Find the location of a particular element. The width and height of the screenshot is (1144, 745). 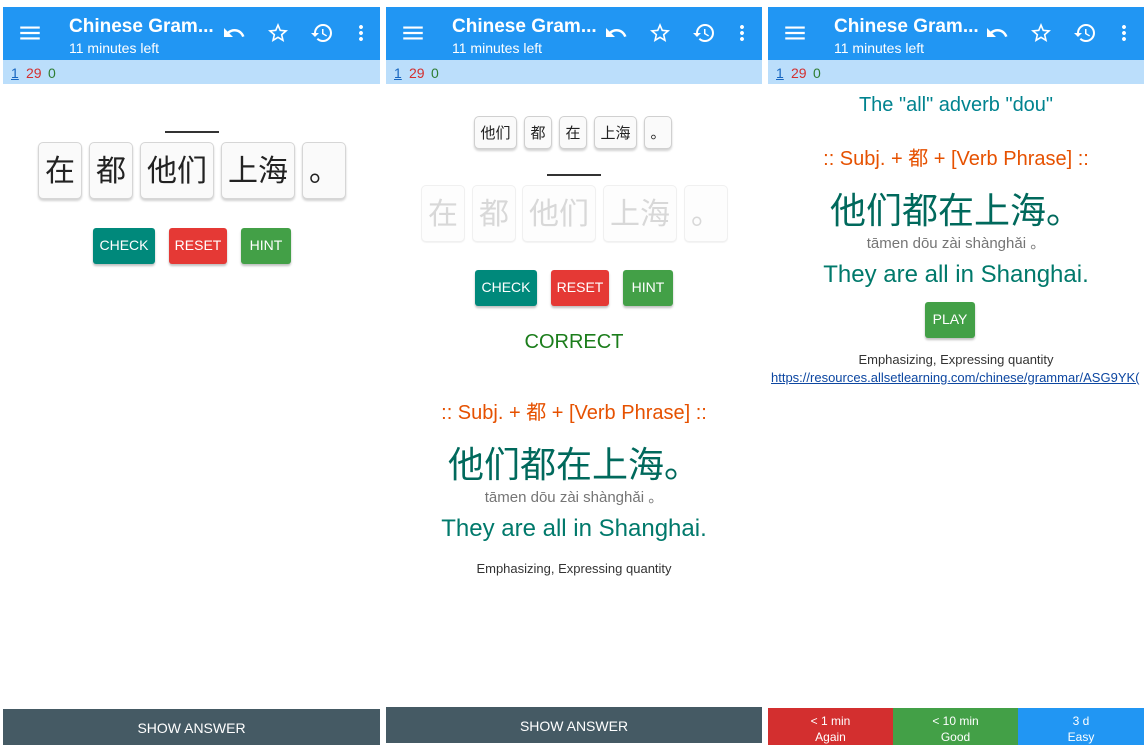

good-interval: < 10 min is located at coordinates (955, 721).